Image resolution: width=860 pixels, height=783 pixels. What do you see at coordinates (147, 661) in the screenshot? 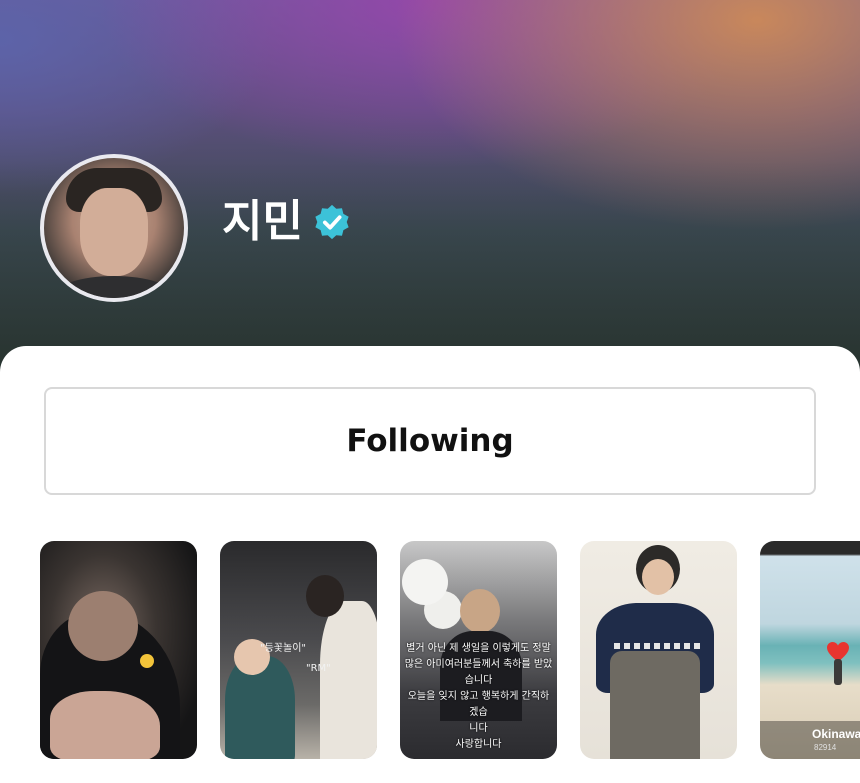
I see `emoji-sticker-icon` at bounding box center [147, 661].